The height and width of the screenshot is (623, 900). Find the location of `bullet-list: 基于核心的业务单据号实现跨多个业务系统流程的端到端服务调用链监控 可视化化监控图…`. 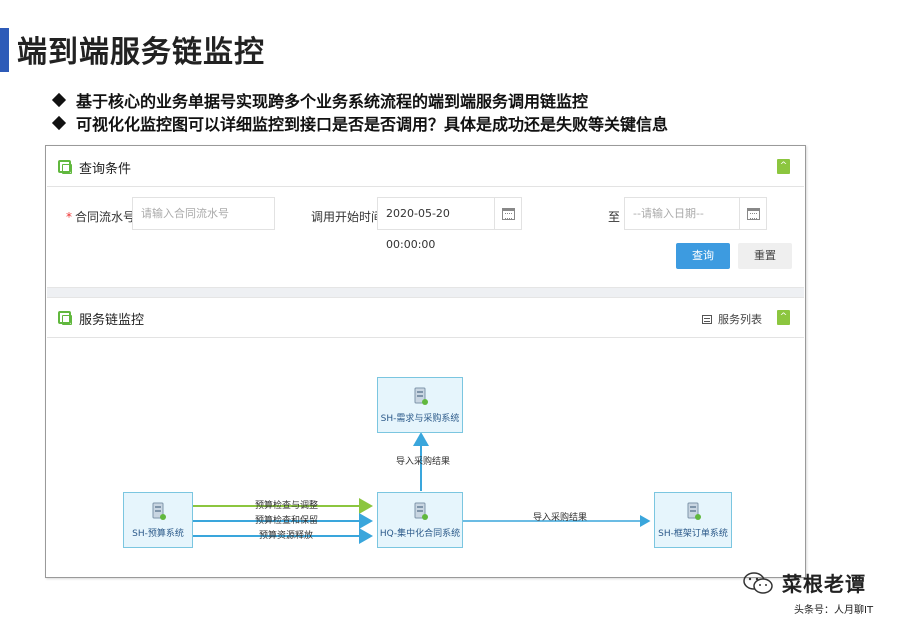

bullet-list: 基于核心的业务单据号实现跨多个业务系统流程的端到端服务调用链监控 可视化化监控图… is located at coordinates (360, 111).